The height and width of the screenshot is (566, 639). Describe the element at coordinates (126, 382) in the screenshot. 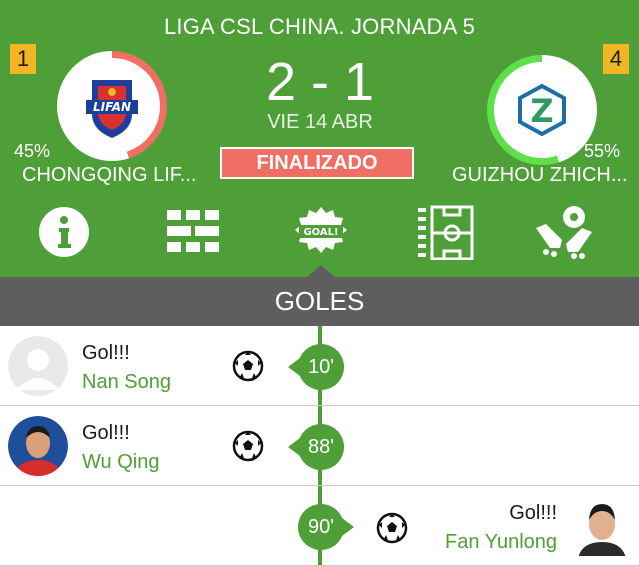

I see `goal-scorer: Nan Song` at that location.